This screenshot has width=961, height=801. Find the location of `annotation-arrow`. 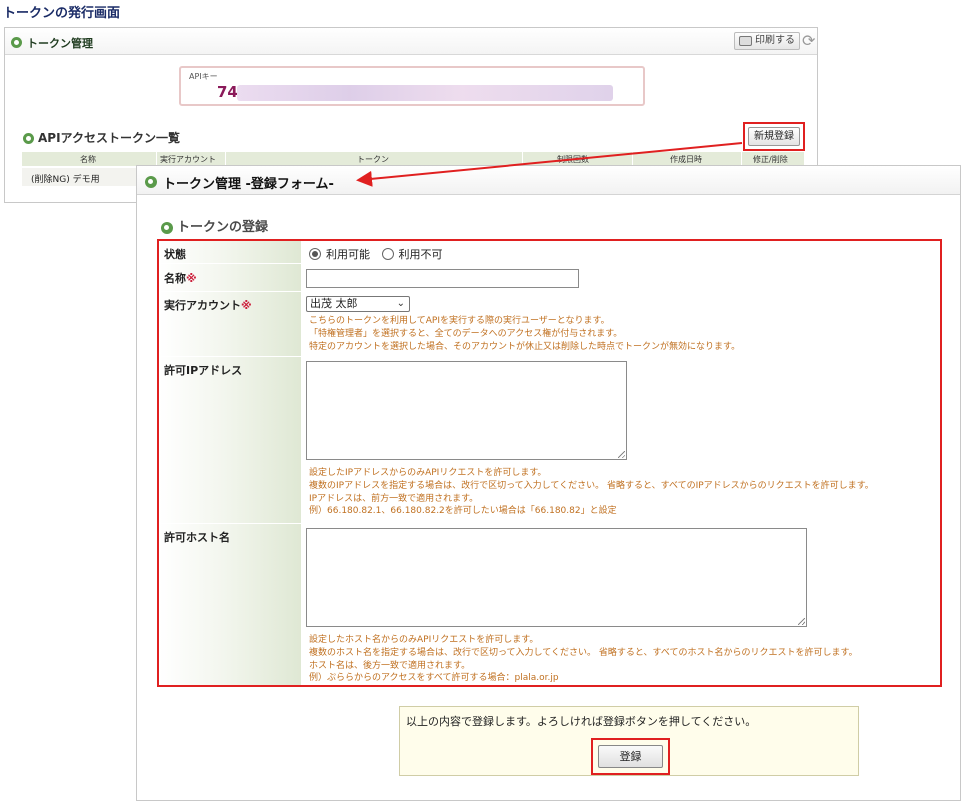

annotation-arrow is located at coordinates (549, 164).